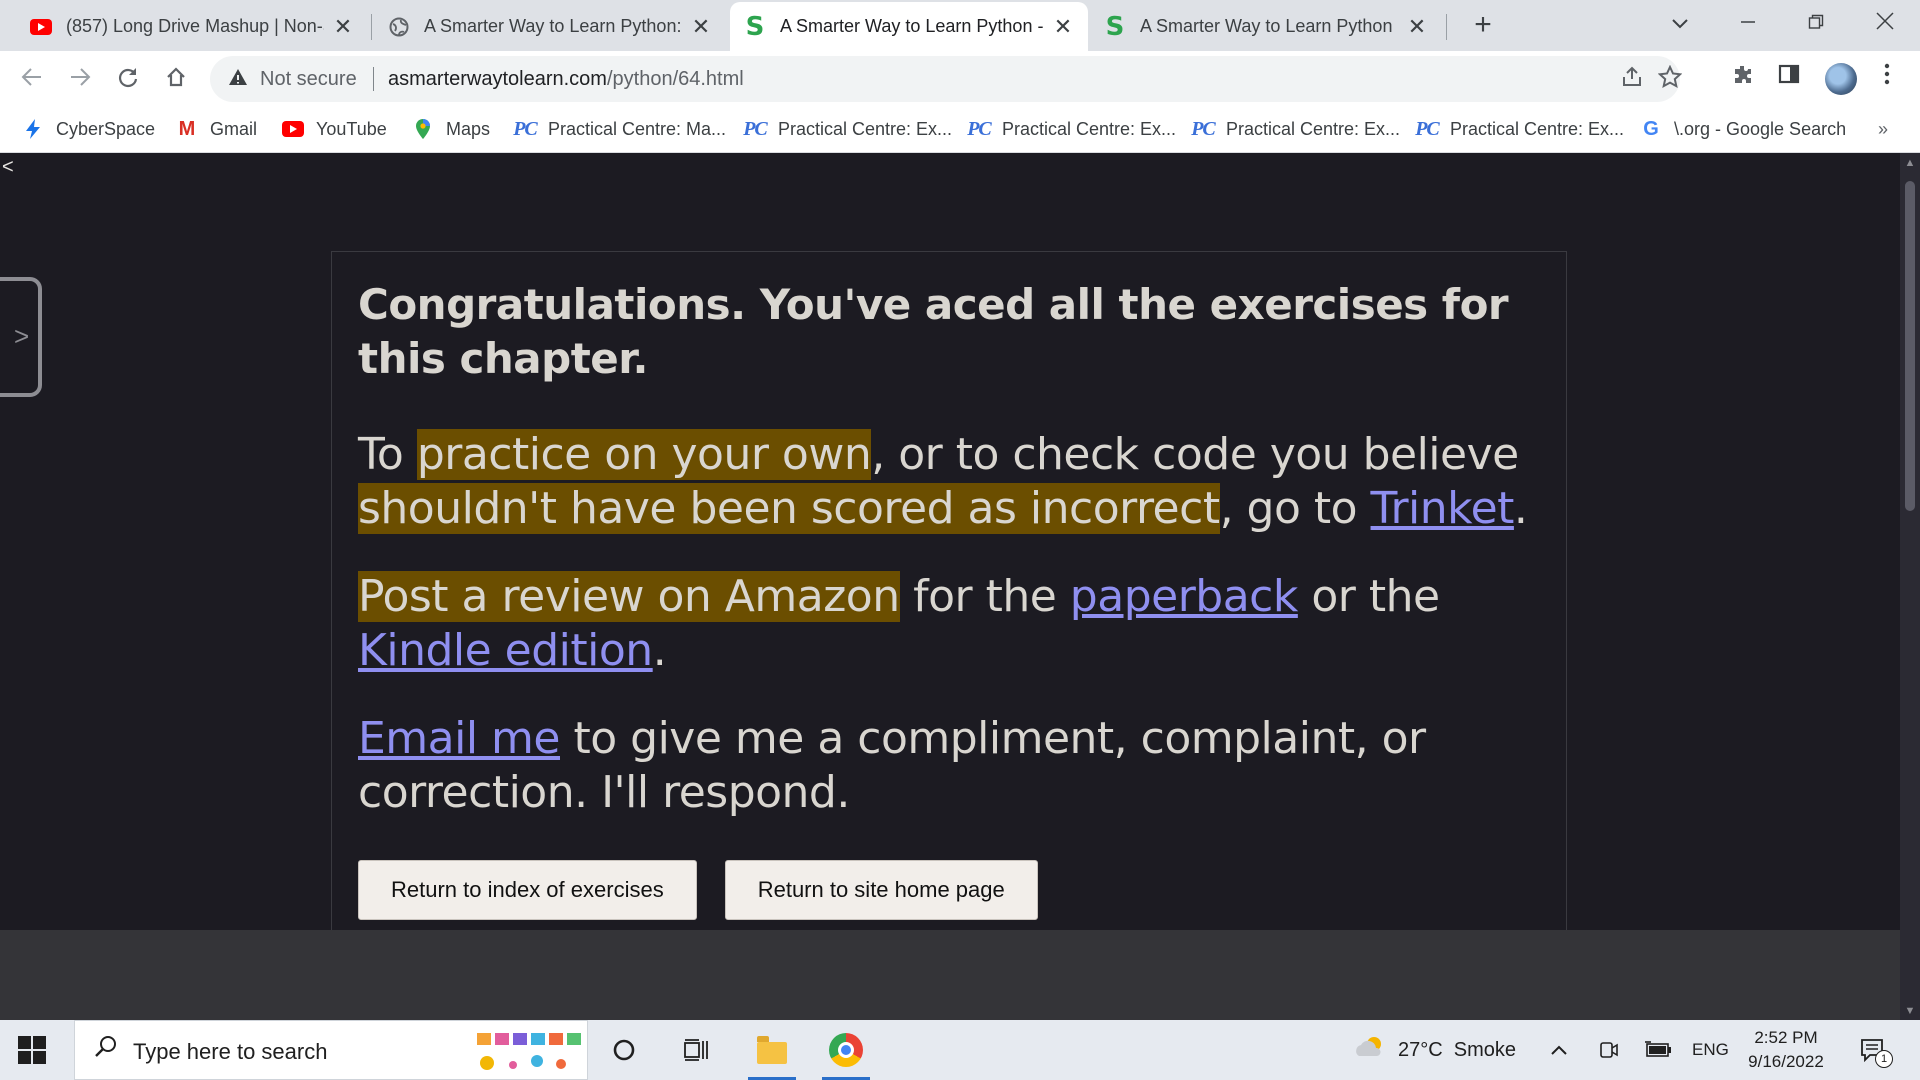 This screenshot has width=1920, height=1080. Describe the element at coordinates (1743, 78) in the screenshot. I see `extensions-puzzle-icon` at that location.